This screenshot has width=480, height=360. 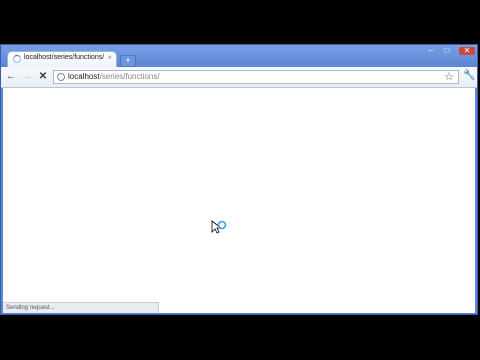 What do you see at coordinates (61, 77) in the screenshot?
I see `page-icon` at bounding box center [61, 77].